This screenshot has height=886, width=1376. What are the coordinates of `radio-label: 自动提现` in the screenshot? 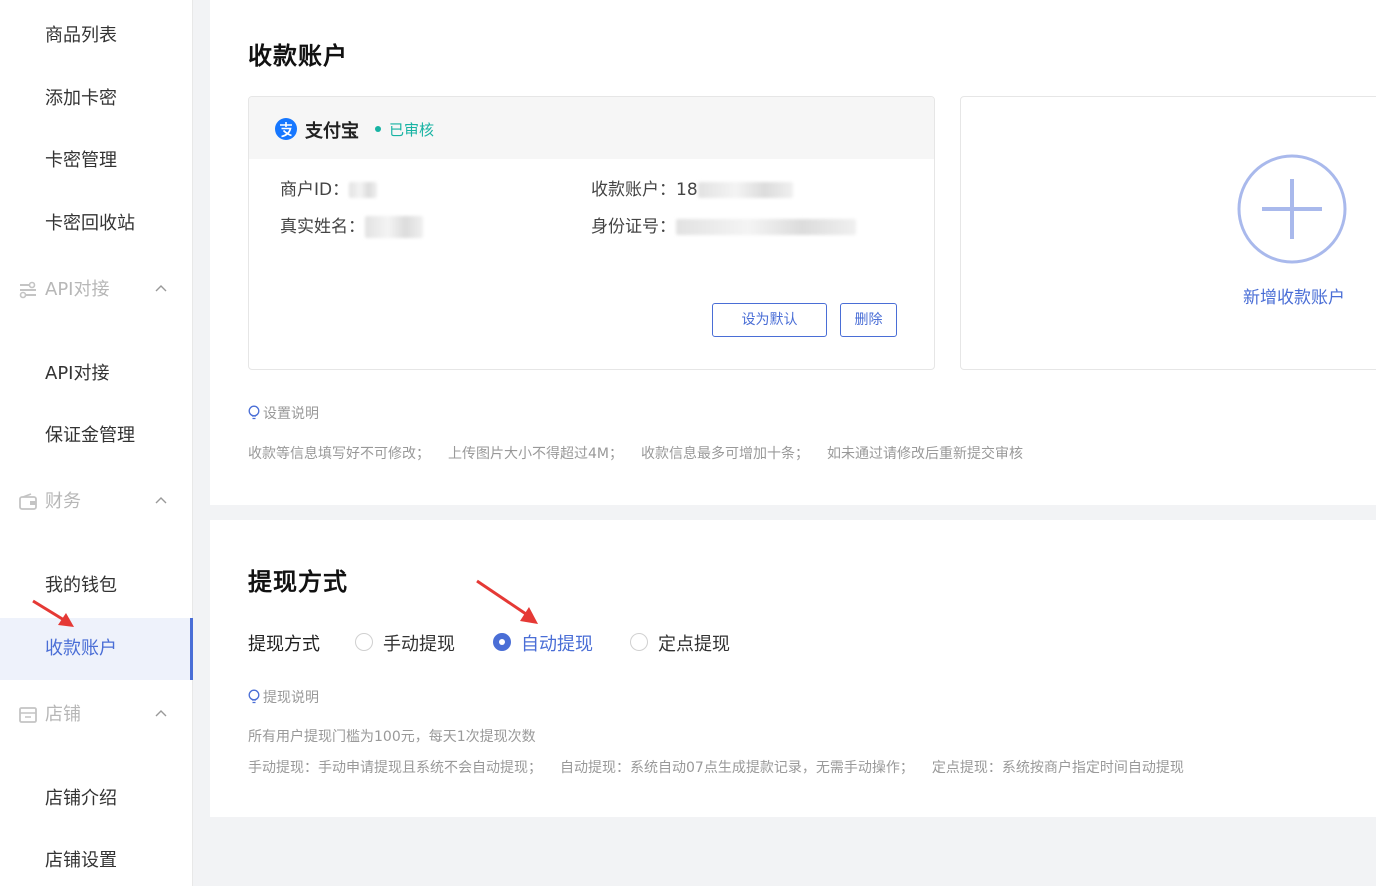 It's located at (557, 643).